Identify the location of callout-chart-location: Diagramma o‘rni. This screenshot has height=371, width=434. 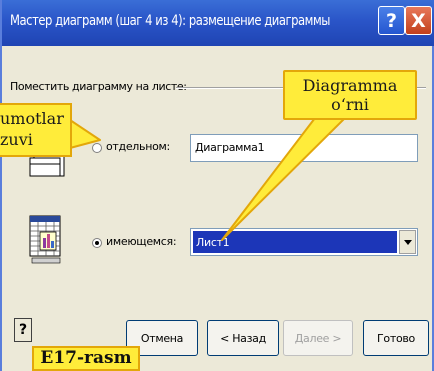
(350, 95).